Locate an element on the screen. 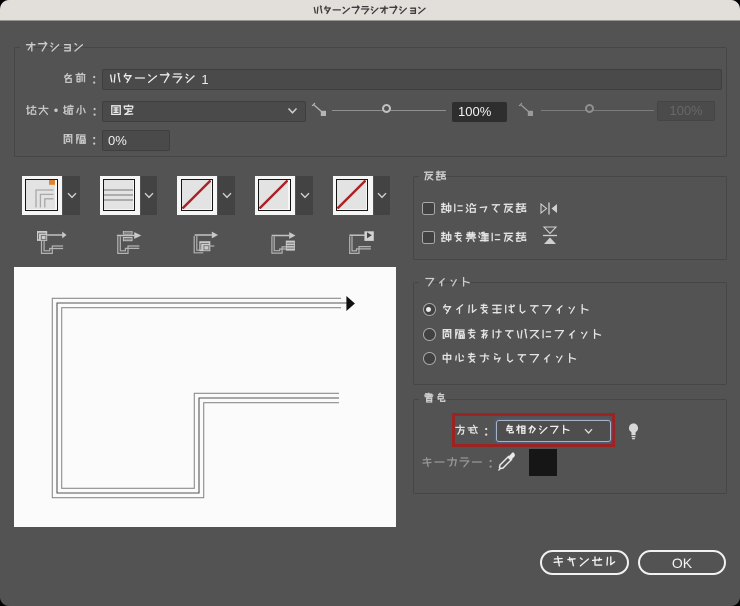 Image resolution: width=740 pixels, height=606 pixels. svg-text: 1 is located at coordinates (204, 79).